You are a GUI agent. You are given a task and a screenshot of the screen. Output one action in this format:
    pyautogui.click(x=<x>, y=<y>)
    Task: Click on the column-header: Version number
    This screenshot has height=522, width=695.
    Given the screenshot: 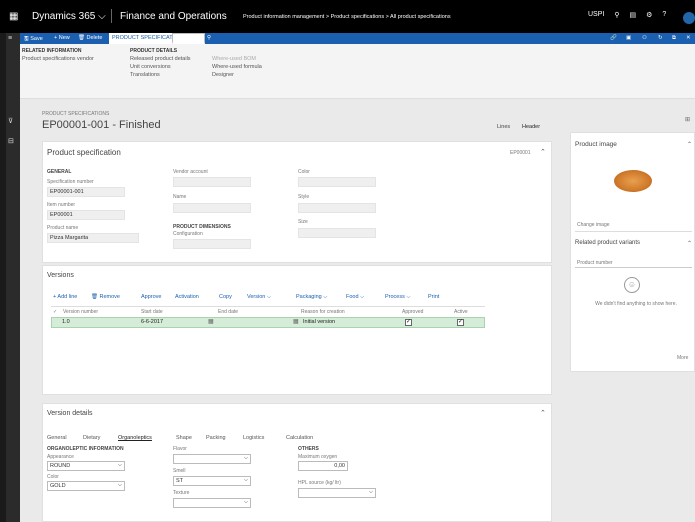 What is the action you would take?
    pyautogui.click(x=80, y=312)
    